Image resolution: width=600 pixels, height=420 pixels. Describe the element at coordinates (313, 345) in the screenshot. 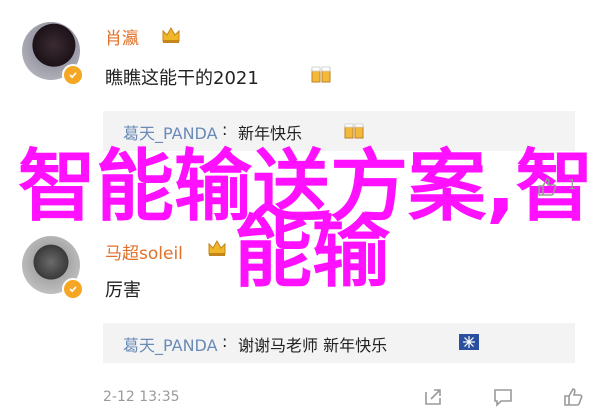

I see `reply-text: 谢谢马老师 新年快乐` at that location.